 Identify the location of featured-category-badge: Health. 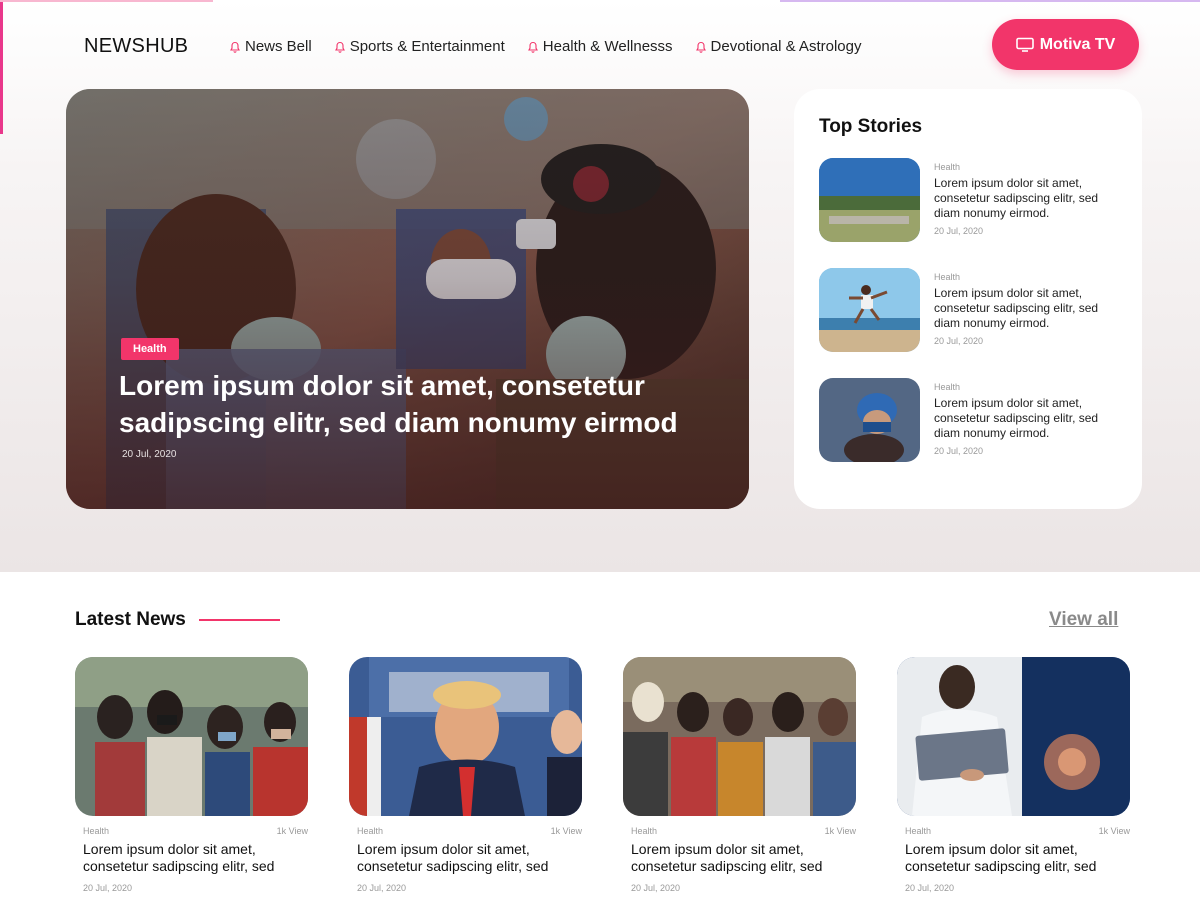
(150, 349).